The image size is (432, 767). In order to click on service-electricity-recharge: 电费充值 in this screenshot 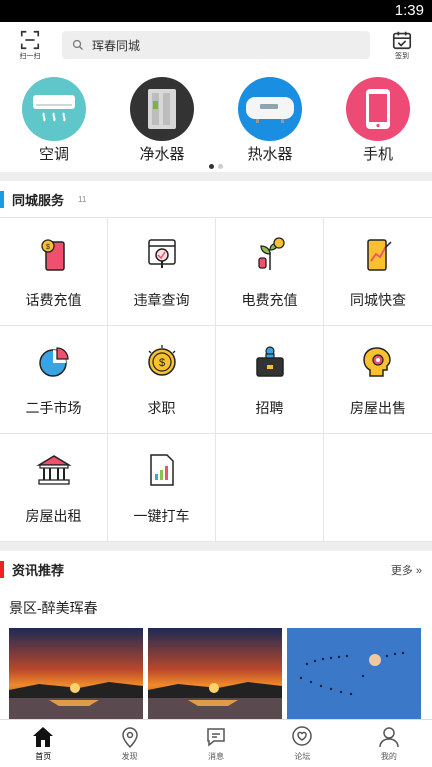, I will do `click(270, 272)`.